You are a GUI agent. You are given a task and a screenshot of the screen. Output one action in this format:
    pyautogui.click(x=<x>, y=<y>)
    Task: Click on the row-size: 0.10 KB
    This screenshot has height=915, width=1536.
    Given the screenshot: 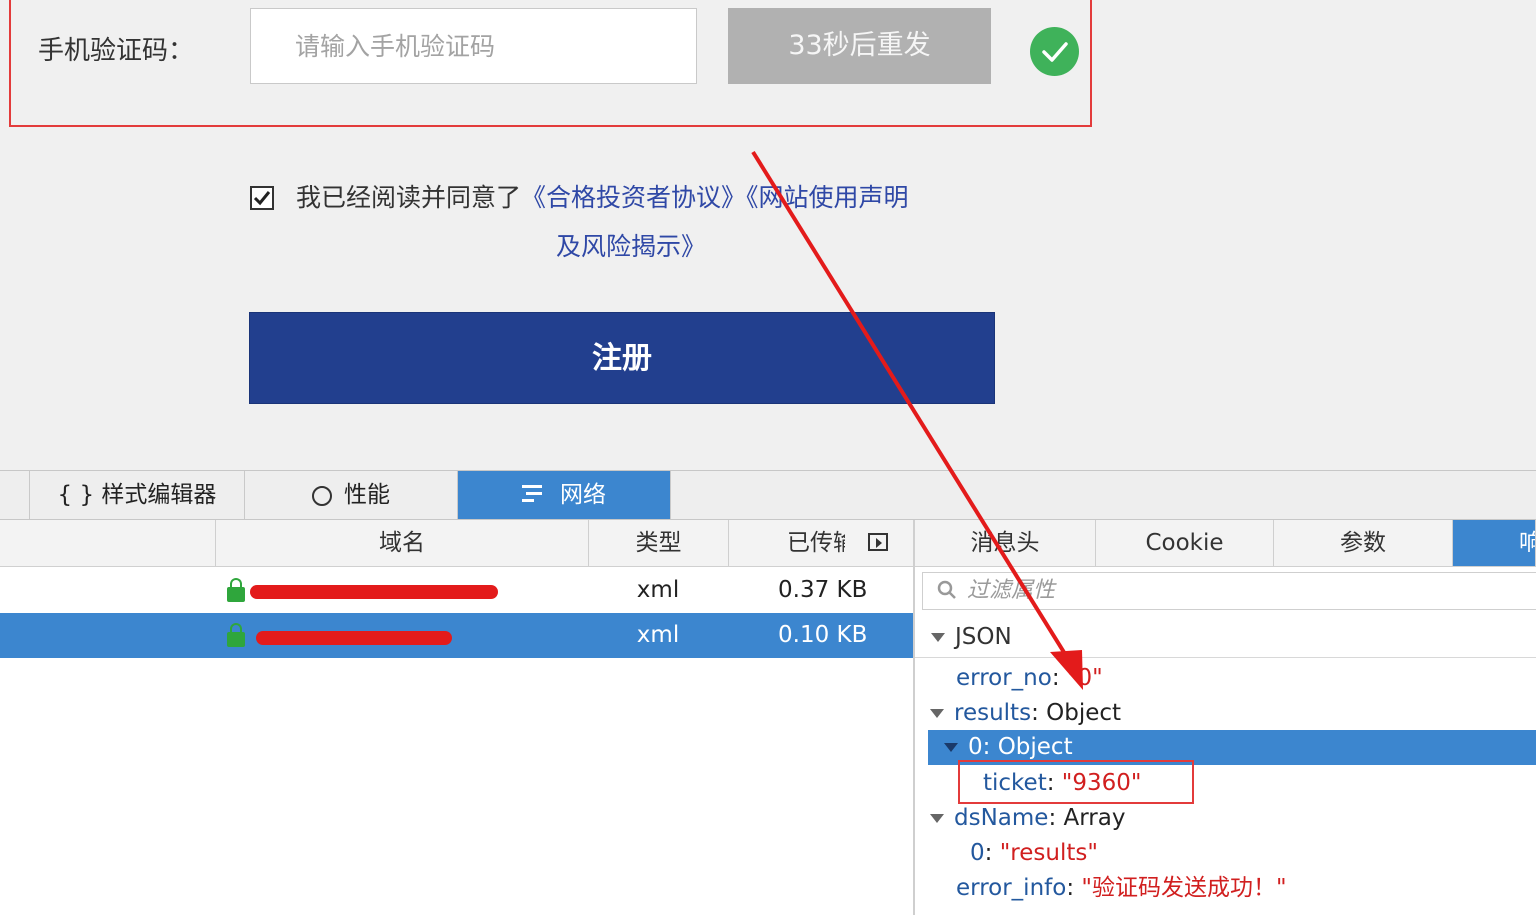 What is the action you would take?
    pyautogui.click(x=823, y=635)
    